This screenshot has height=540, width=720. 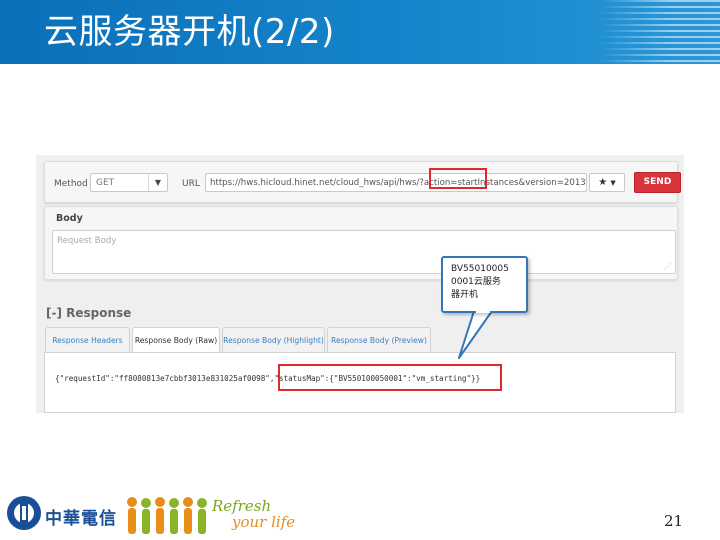 What do you see at coordinates (167, 515) in the screenshot?
I see `people-figures-icon` at bounding box center [167, 515].